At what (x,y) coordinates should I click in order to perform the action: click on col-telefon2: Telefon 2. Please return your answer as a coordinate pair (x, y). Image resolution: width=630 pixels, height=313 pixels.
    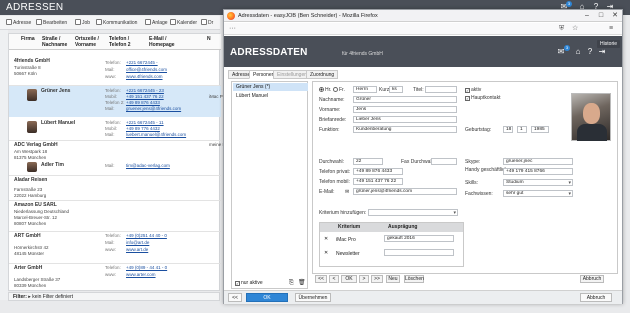
    Looking at the image, I should click on (120, 45).